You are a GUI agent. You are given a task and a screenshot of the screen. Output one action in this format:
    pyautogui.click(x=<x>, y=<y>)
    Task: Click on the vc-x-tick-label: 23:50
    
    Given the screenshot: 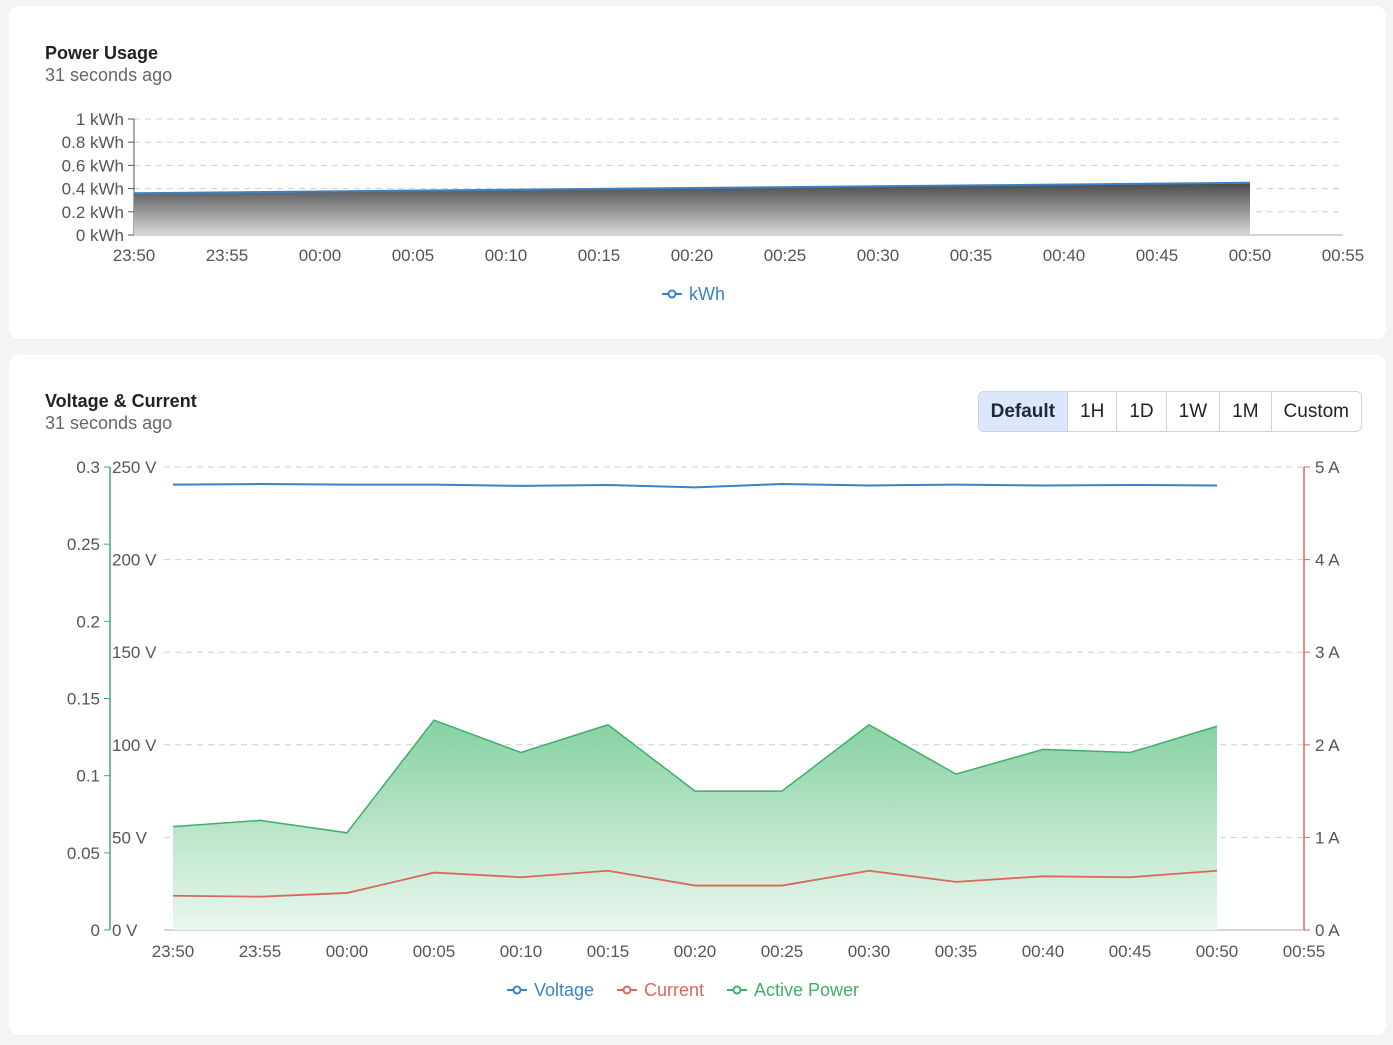 What is the action you would take?
    pyautogui.click(x=173, y=951)
    